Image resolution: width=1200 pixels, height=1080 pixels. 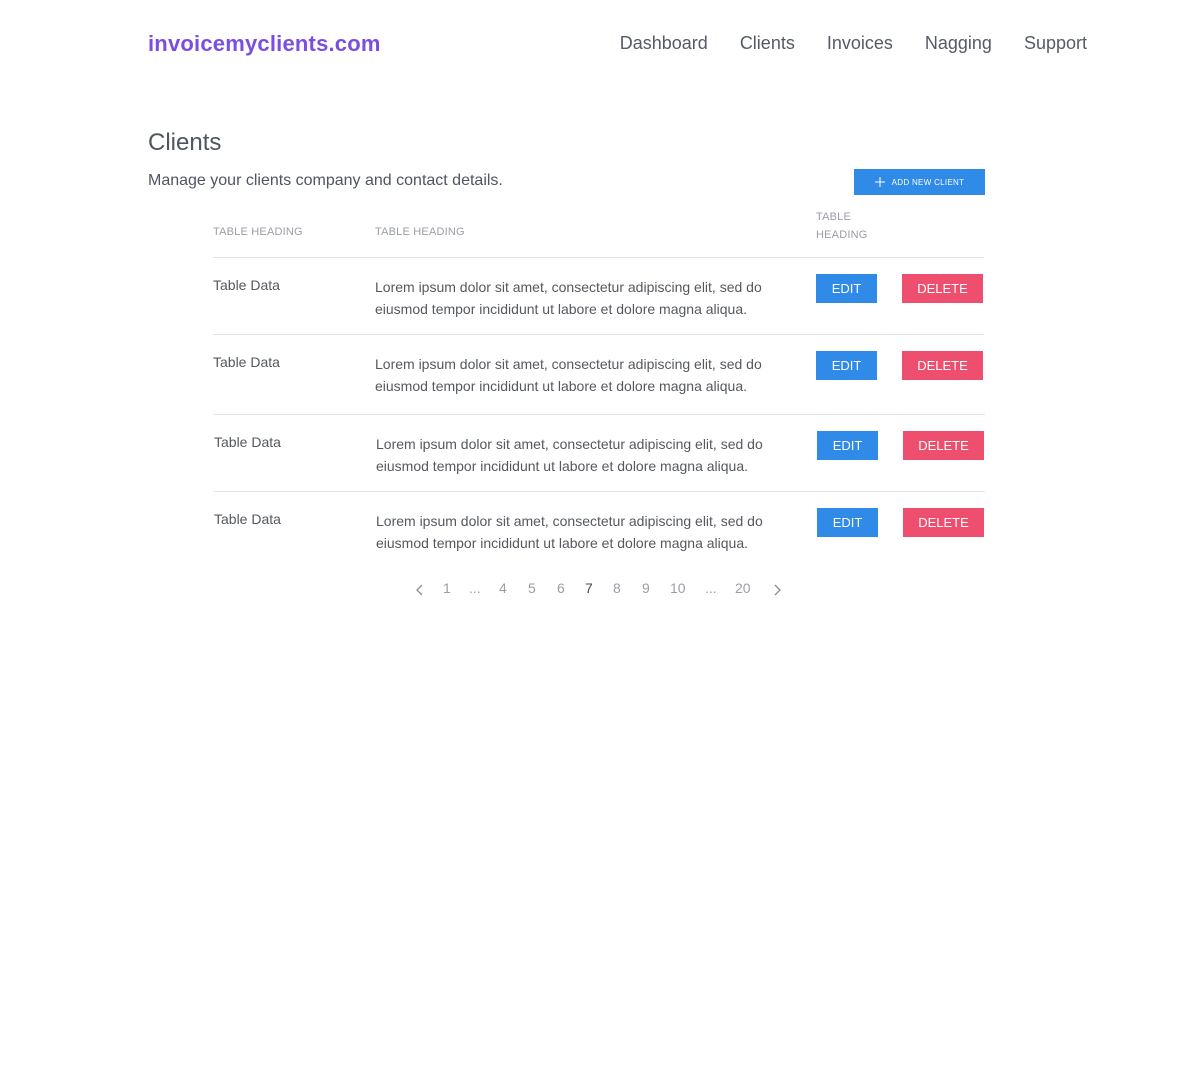 I want to click on nav-nagging: Nagging, so click(x=958, y=43).